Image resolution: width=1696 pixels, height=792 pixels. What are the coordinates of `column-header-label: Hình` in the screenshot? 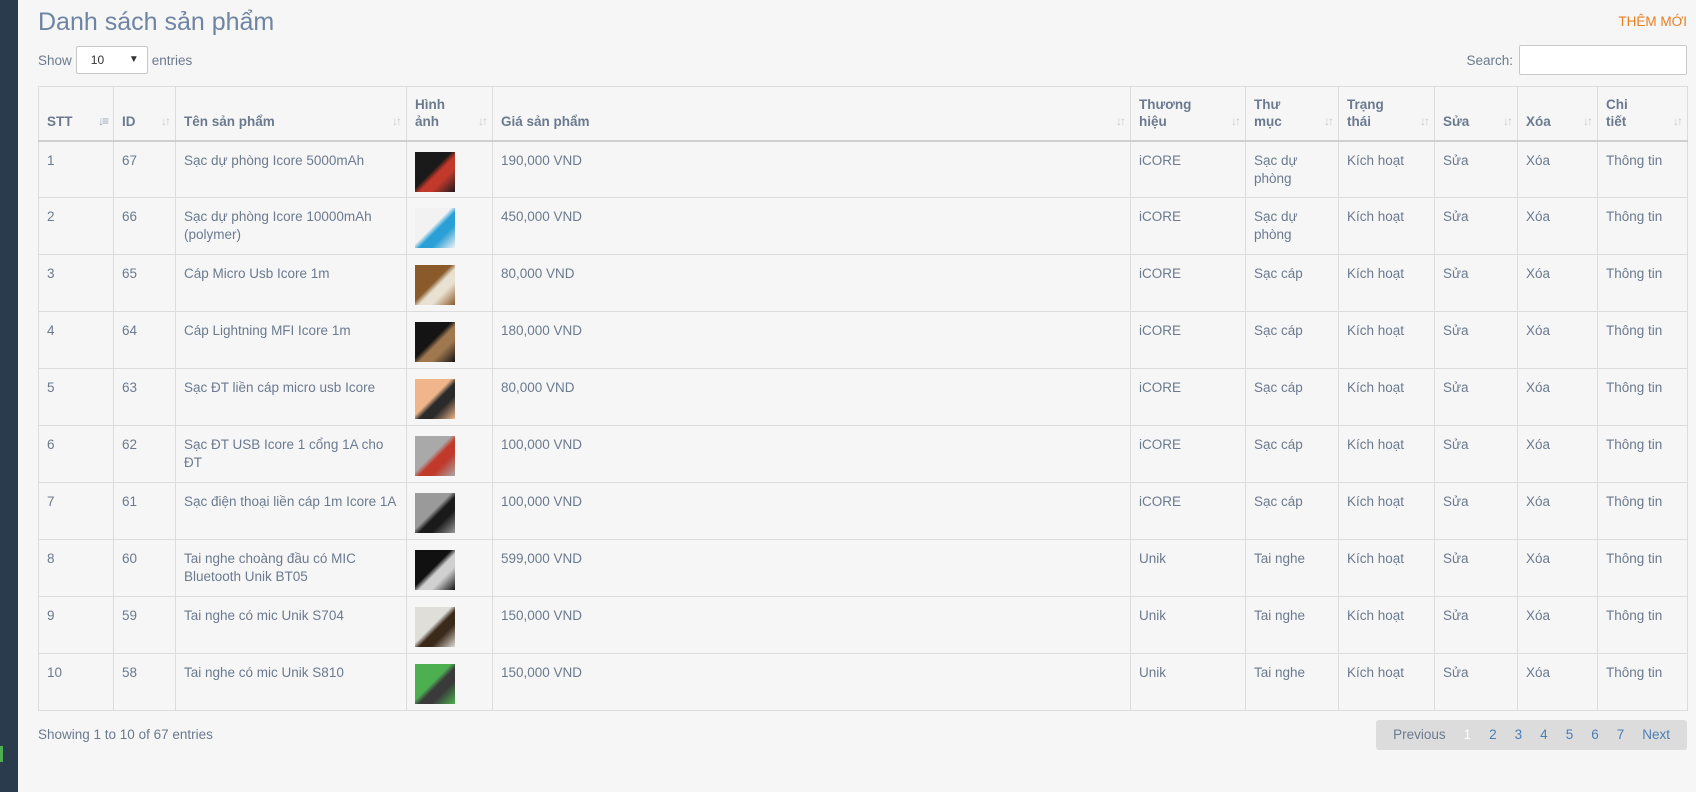 It's located at (430, 104).